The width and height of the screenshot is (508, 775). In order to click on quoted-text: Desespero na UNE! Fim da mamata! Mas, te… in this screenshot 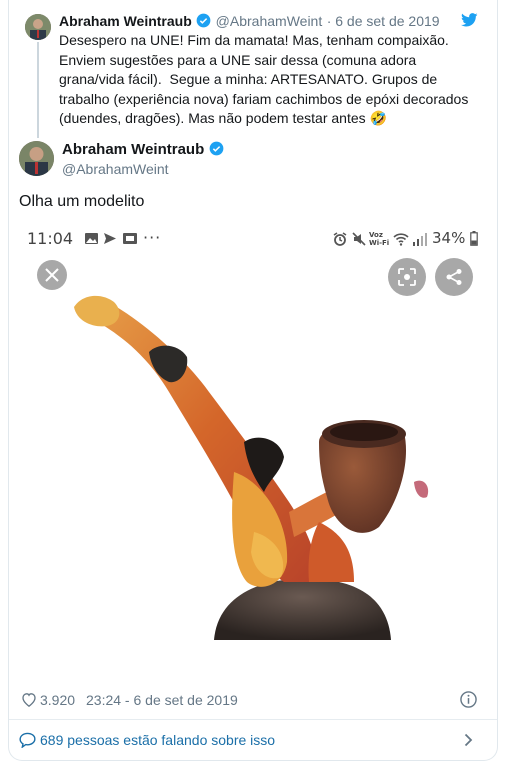, I will do `click(274, 80)`.